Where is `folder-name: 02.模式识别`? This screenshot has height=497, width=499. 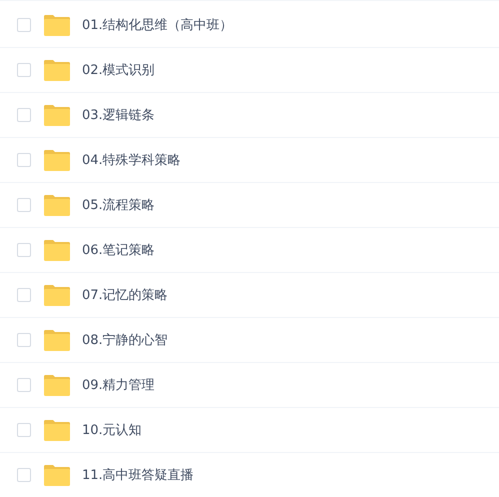
folder-name: 02.模式识别 is located at coordinates (118, 70).